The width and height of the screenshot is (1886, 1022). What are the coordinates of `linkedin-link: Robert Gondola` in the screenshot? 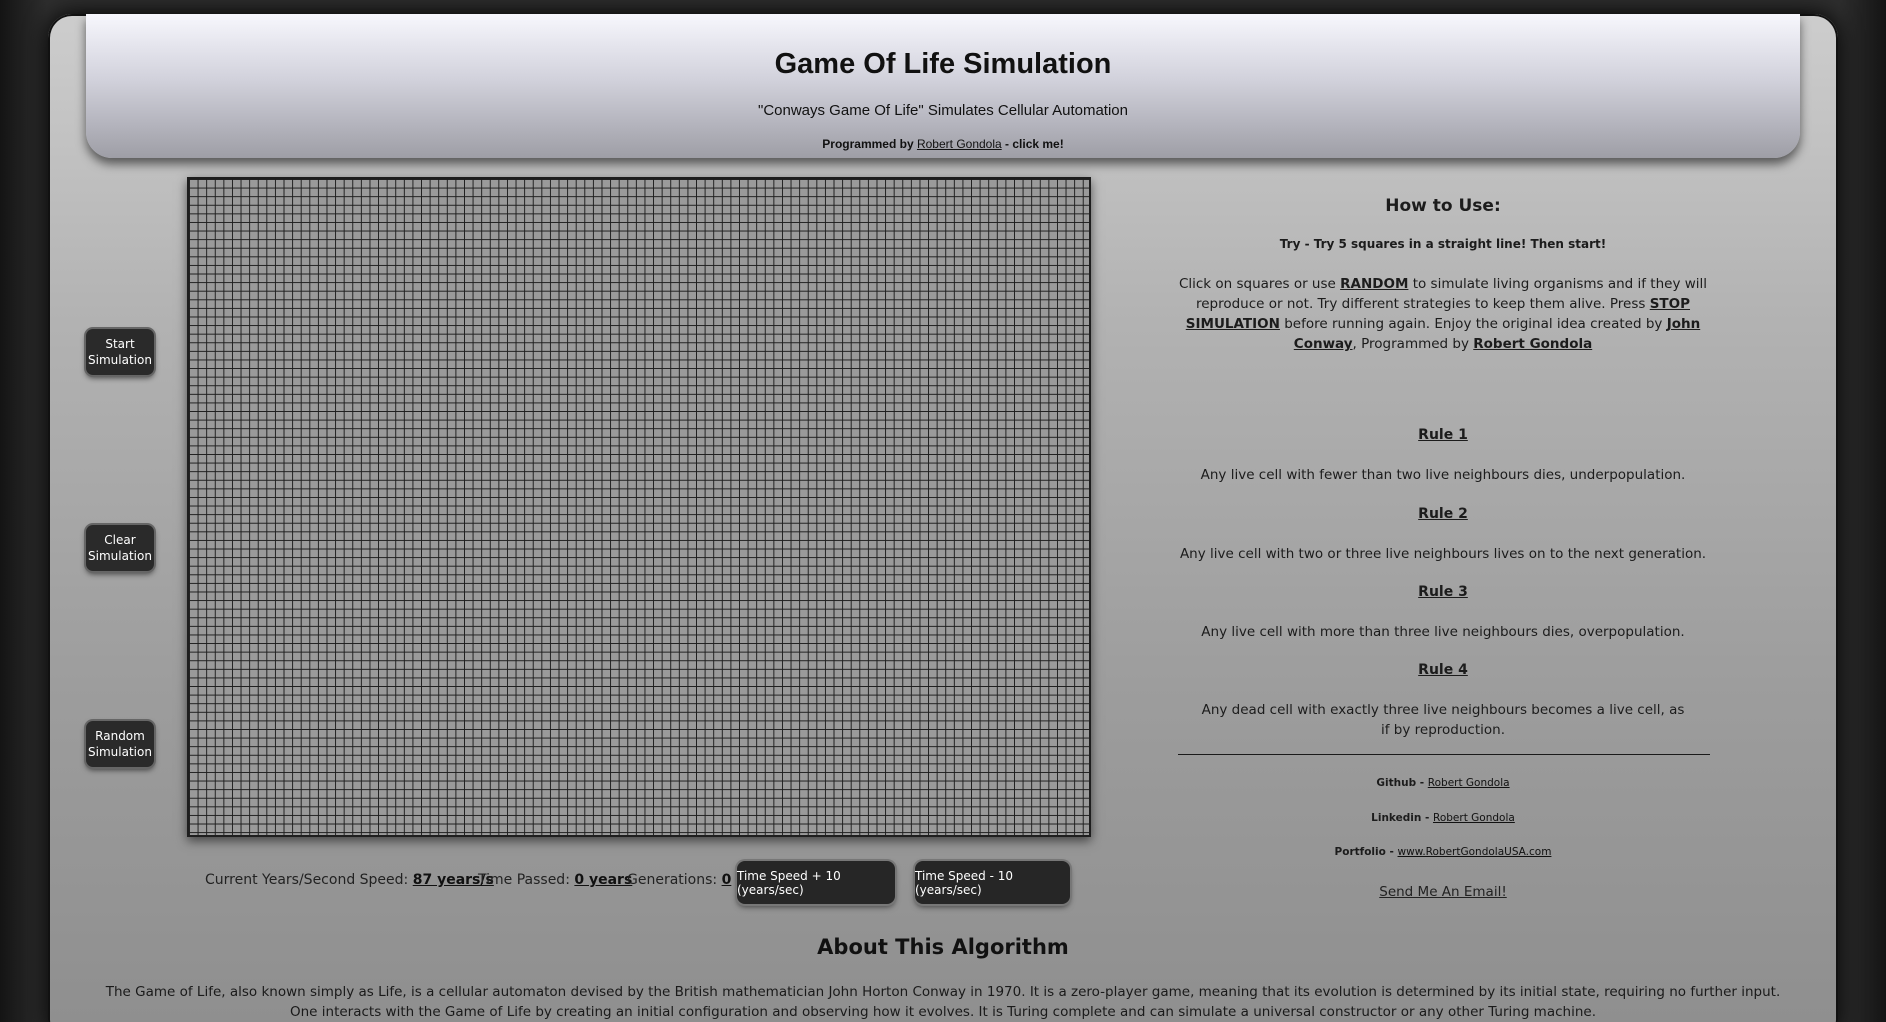 It's located at (1474, 818).